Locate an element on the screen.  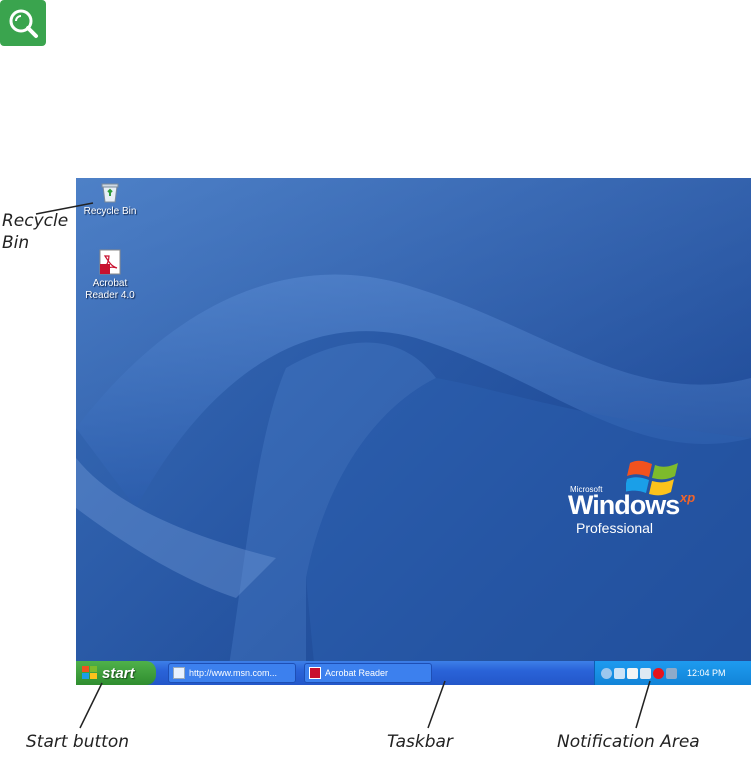
notification-area: 12:04 PM is located at coordinates (672, 673).